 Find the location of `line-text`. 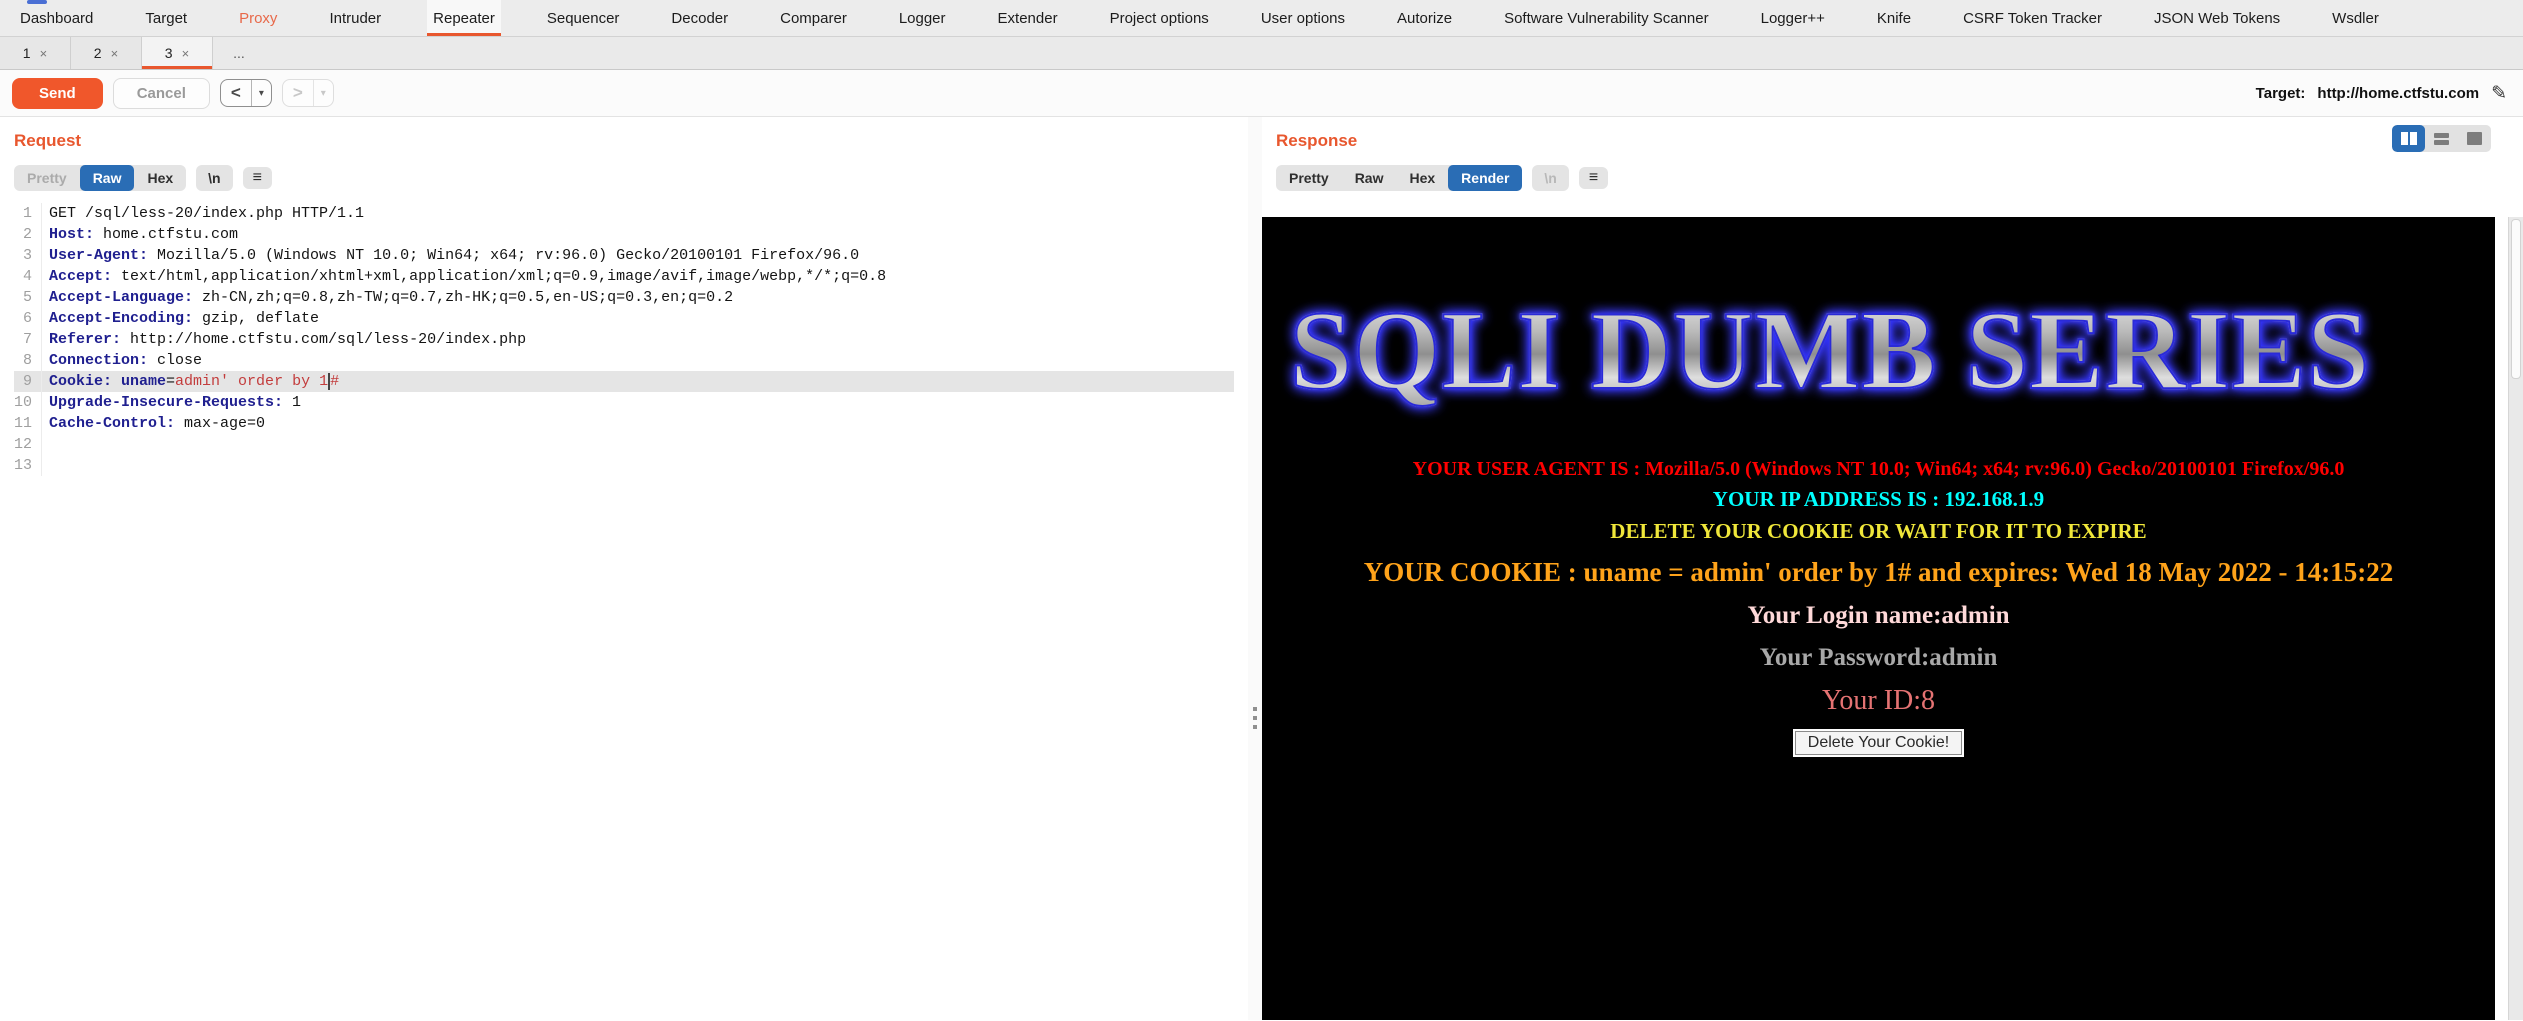

line-text is located at coordinates (45, 444).